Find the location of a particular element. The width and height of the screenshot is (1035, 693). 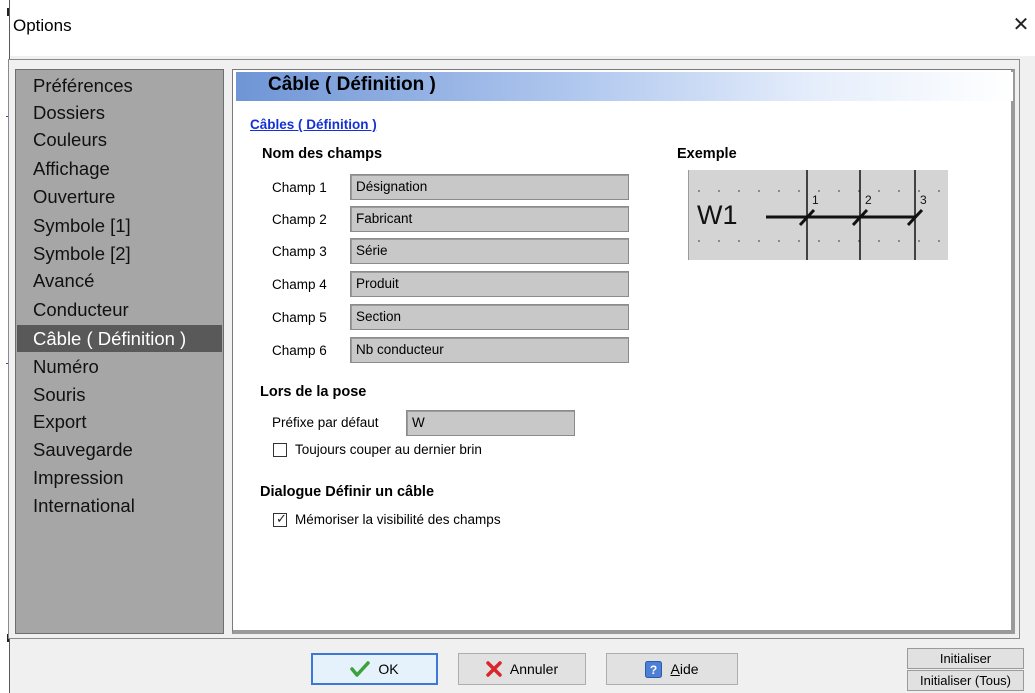

nav-item-dossiers: Dossiers is located at coordinates (119, 112).